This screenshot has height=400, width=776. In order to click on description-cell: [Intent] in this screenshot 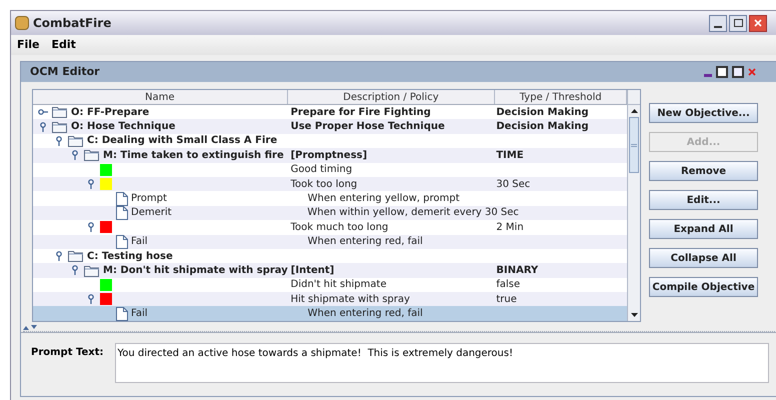, I will do `click(312, 270)`.